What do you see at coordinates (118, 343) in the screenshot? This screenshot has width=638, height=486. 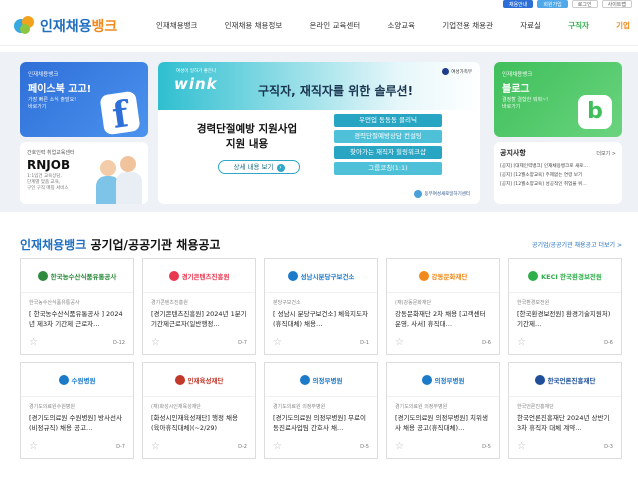 I see `dday-badge: D-12` at bounding box center [118, 343].